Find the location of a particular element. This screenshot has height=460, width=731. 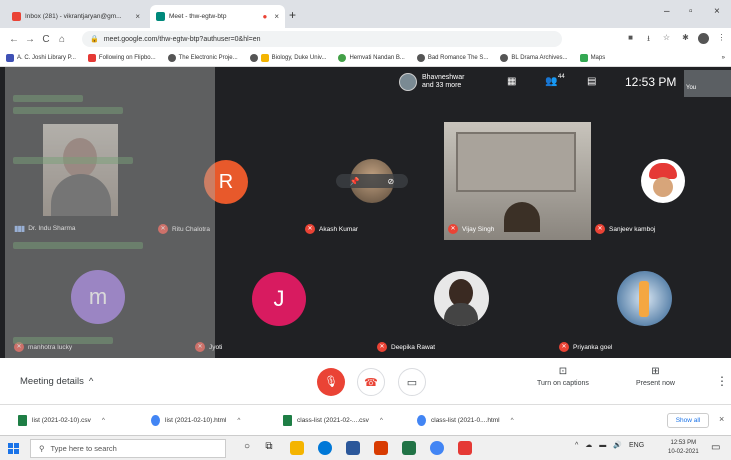

new-tab-button: + is located at coordinates (292, 15).